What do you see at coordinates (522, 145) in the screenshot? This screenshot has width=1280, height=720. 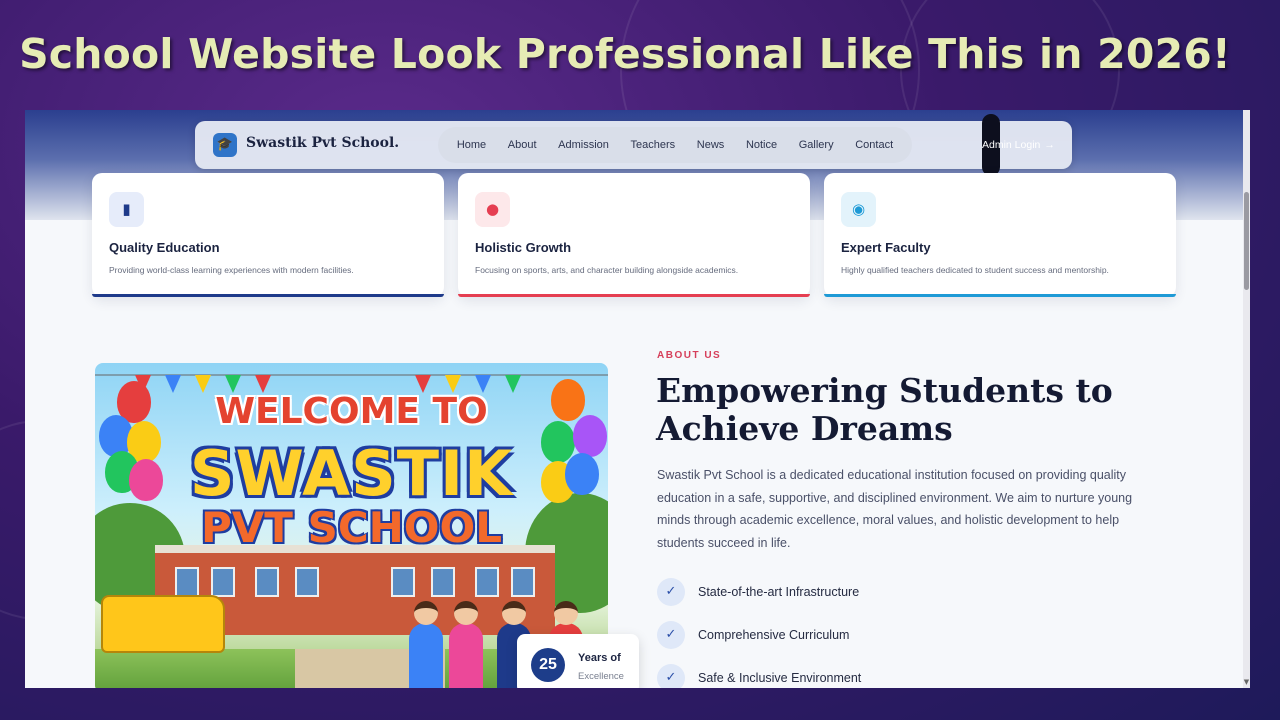 I see `nav-link-about: About` at bounding box center [522, 145].